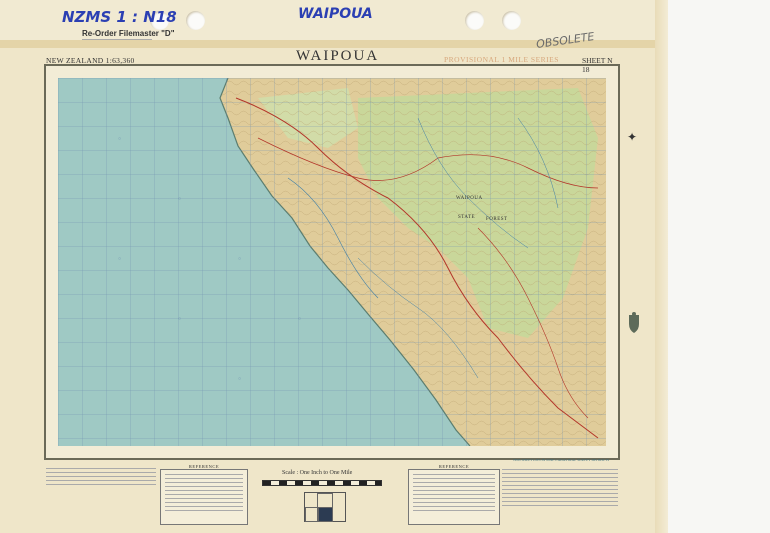  Describe the element at coordinates (560, 494) in the screenshot. I see `cadastral-note-box` at that location.